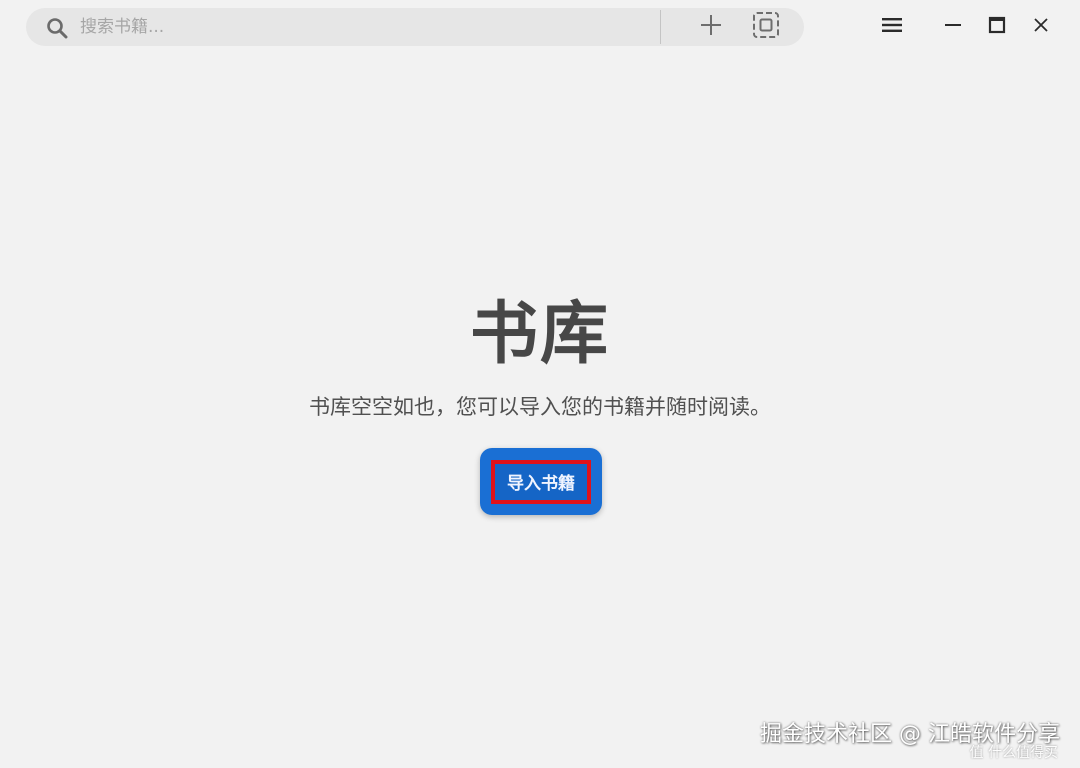 The image size is (1080, 768). I want to click on page-title: 书库, so click(539, 334).